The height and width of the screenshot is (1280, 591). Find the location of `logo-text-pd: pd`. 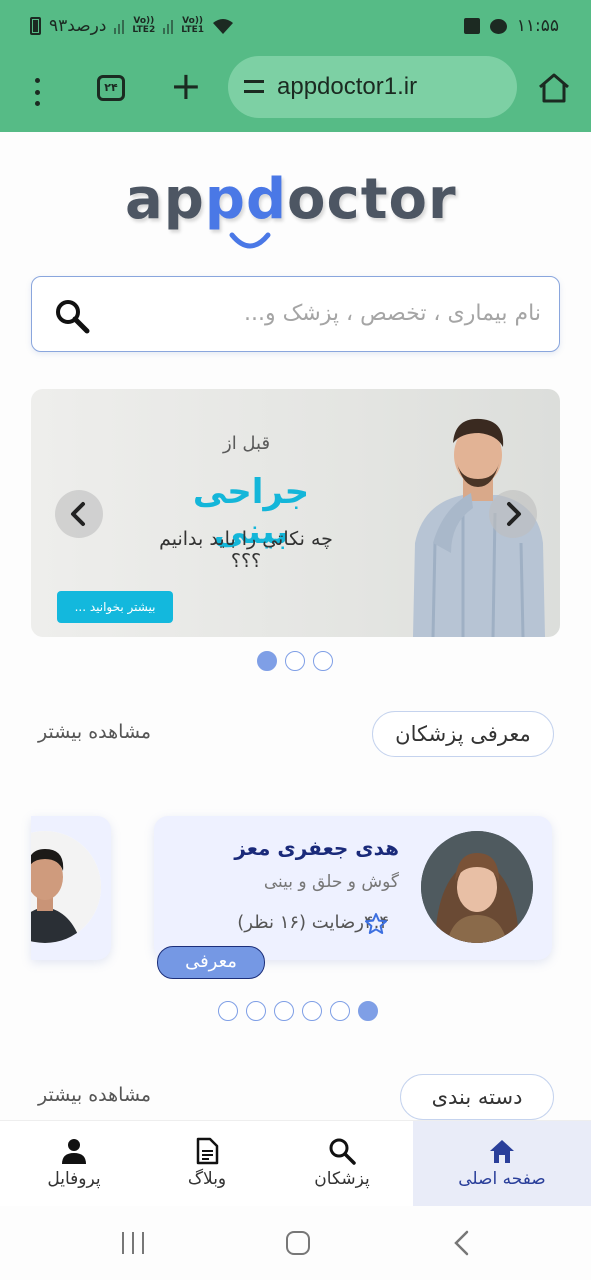

logo-text-pd: pd is located at coordinates (246, 199).